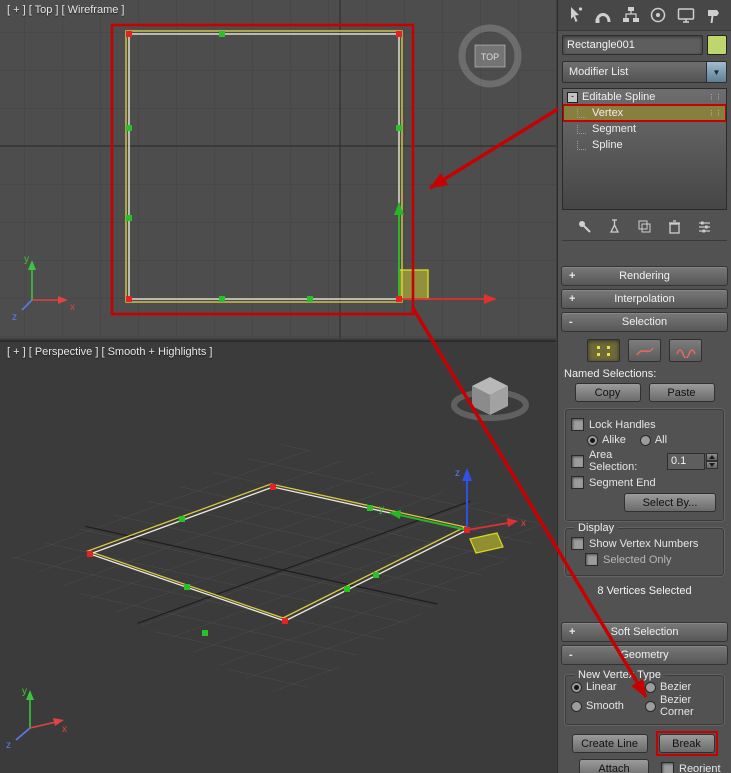 This screenshot has height=773, width=731. What do you see at coordinates (651, 559) in the screenshot?
I see `selected-only-checkbox: Selected Only` at bounding box center [651, 559].